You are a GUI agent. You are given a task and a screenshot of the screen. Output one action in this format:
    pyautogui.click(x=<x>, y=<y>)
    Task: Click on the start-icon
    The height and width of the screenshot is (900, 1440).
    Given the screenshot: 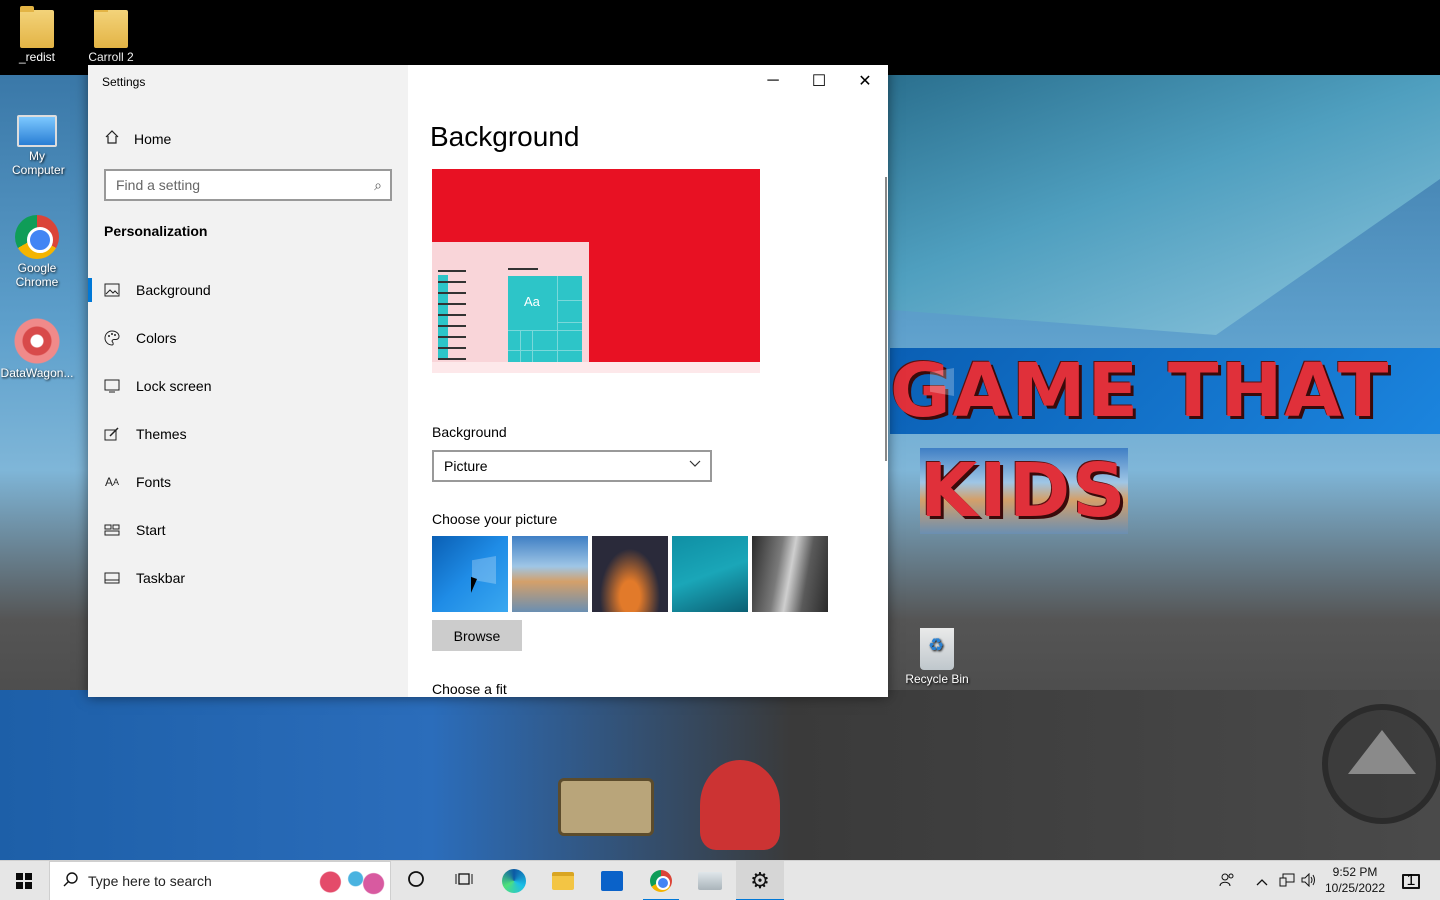 What is the action you would take?
    pyautogui.click(x=112, y=530)
    